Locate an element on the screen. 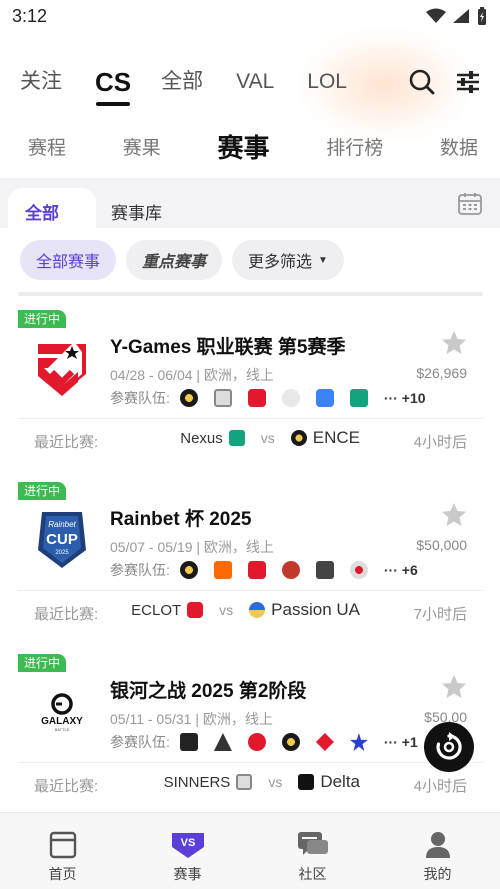 The width and height of the screenshot is (500, 889). event-dates: 05/07 - 05/19 | 欧洲，线上 is located at coordinates (192, 547).